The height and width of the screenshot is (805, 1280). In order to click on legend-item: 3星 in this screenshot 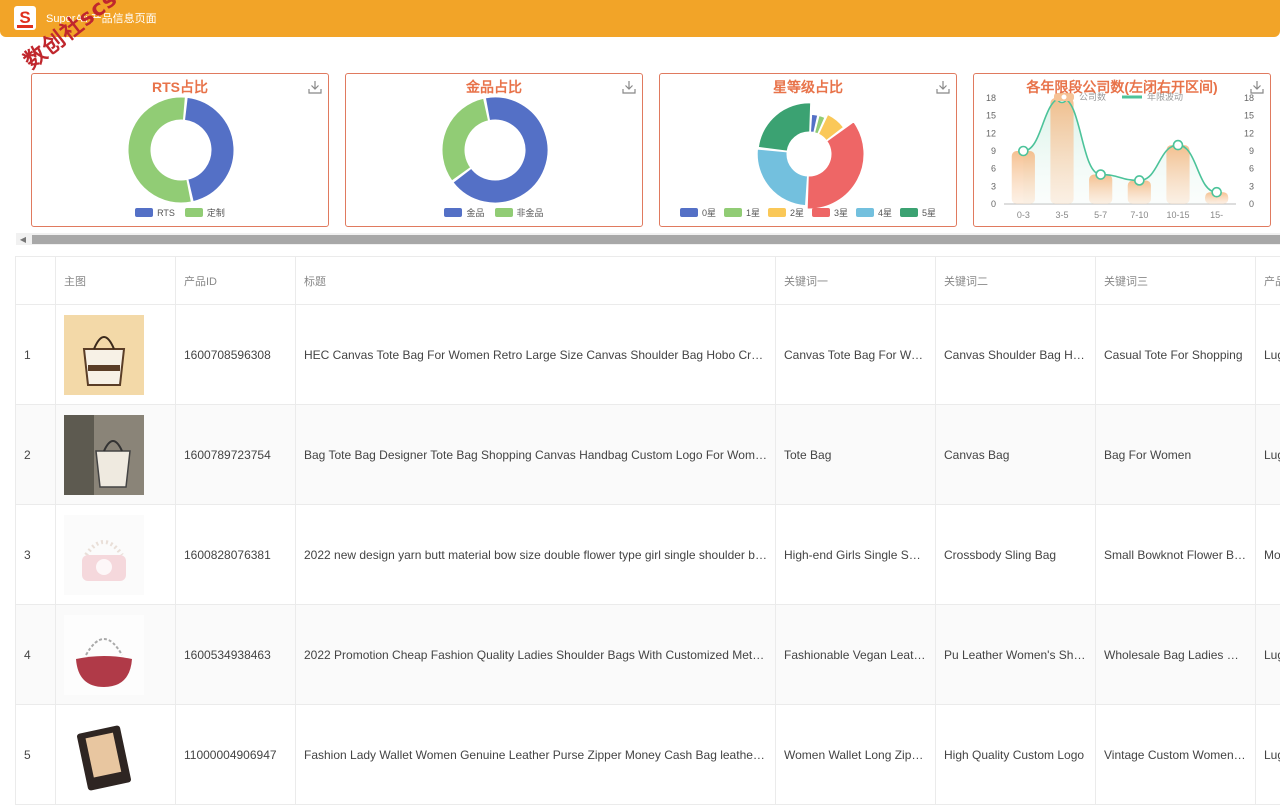, I will do `click(830, 212)`.